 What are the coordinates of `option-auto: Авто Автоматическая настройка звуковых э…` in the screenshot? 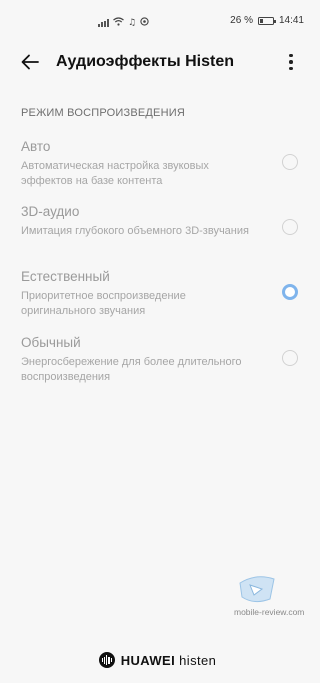 It's located at (157, 170).